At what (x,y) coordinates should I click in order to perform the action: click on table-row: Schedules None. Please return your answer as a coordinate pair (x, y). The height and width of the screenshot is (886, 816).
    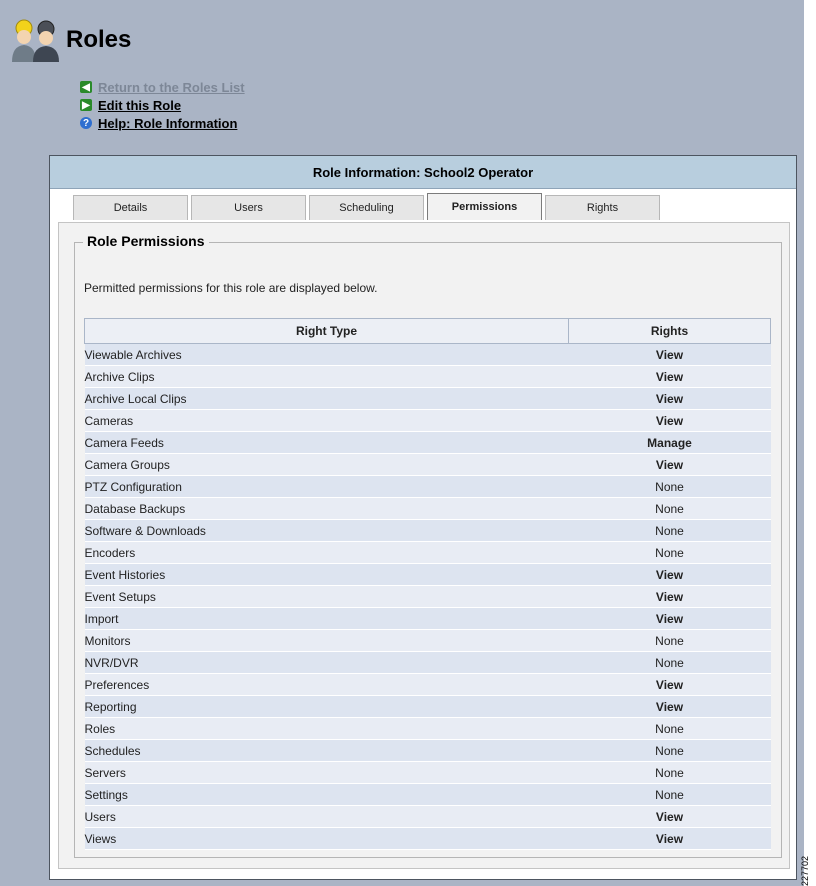
    Looking at the image, I should click on (427, 750).